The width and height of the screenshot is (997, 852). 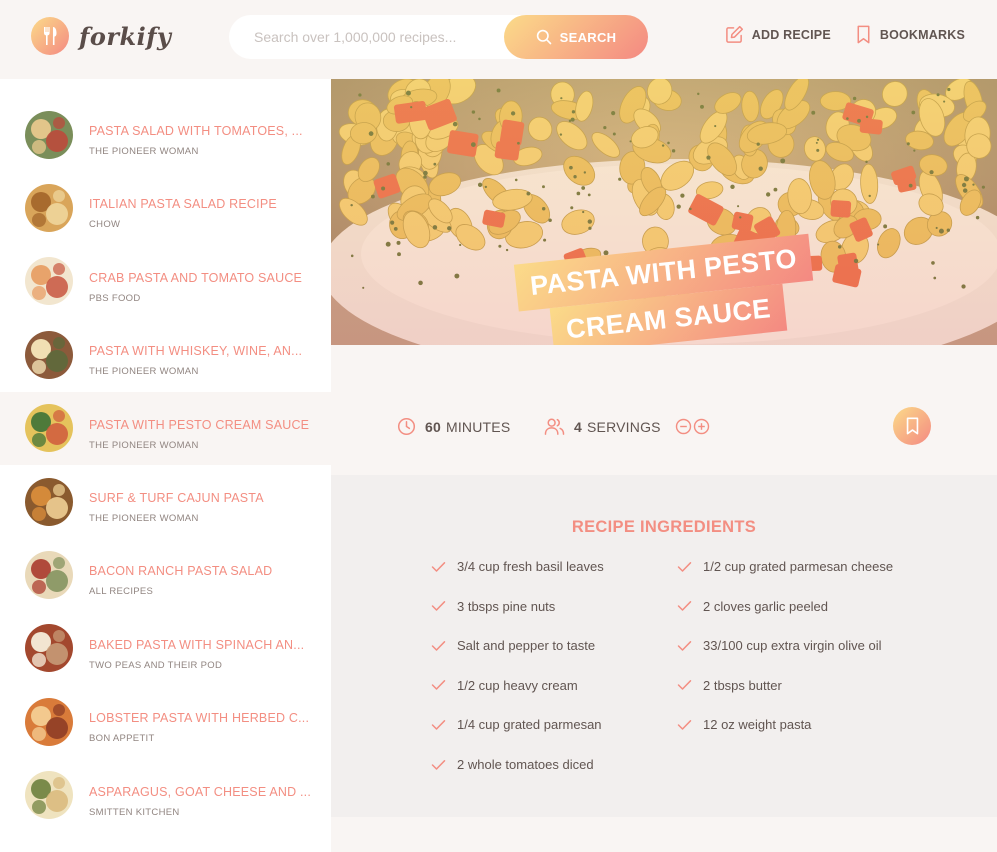 I want to click on ingredient-text: 2 whole tomatoes diced, so click(x=525, y=764).